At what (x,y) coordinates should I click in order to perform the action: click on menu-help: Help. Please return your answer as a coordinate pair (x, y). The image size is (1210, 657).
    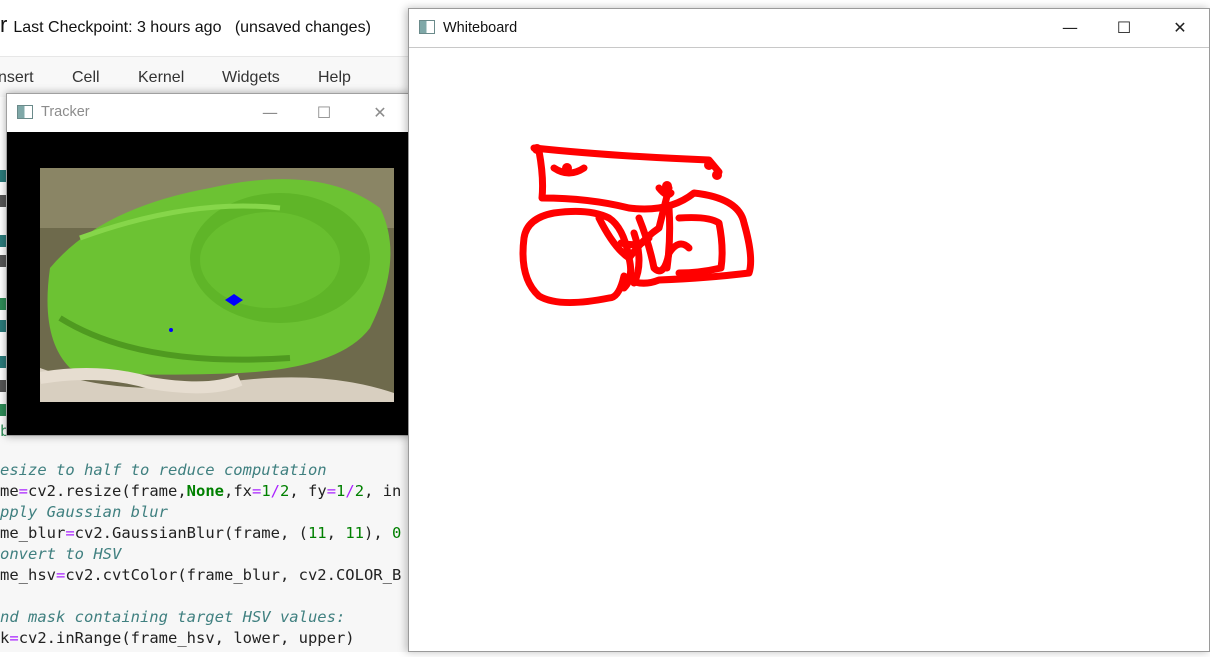
    Looking at the image, I should click on (334, 78).